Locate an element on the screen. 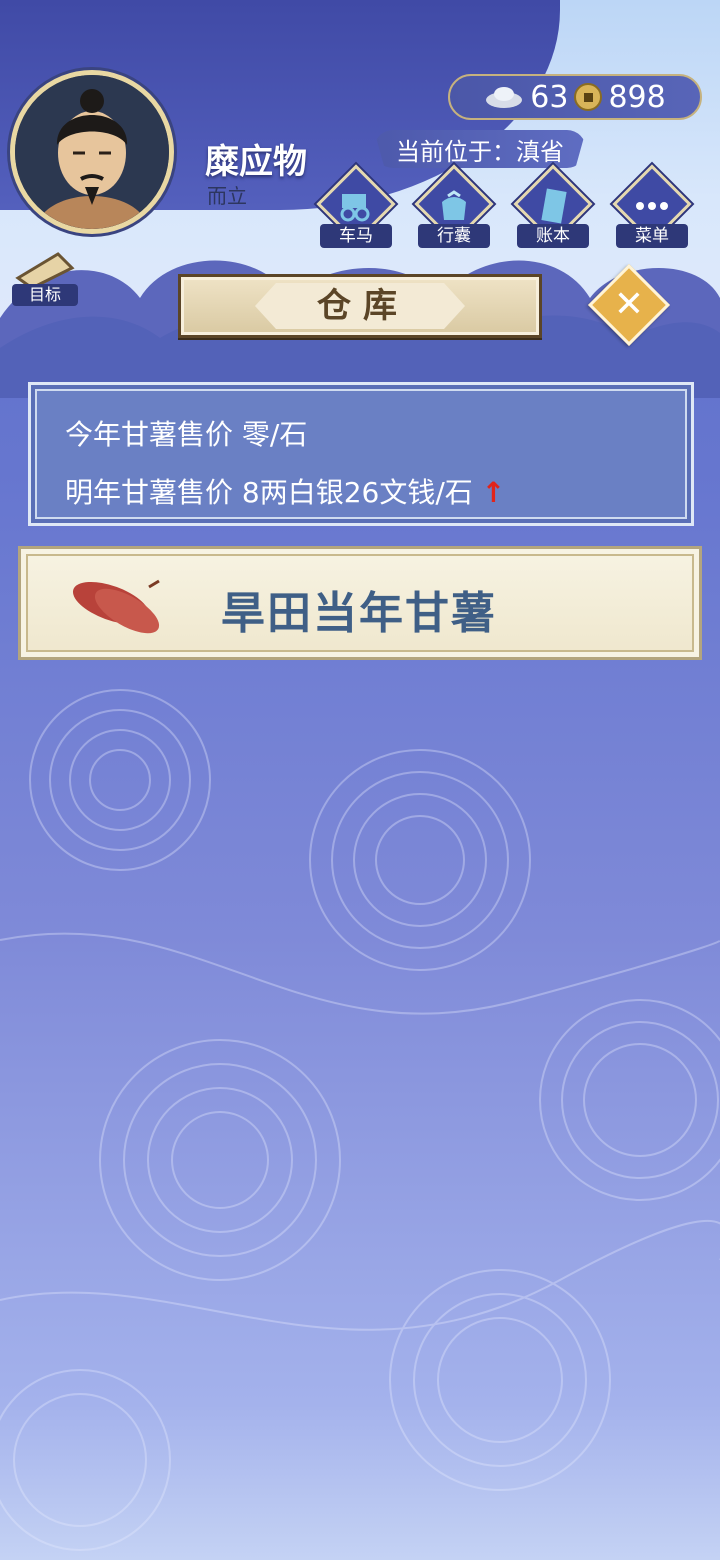 The width and height of the screenshot is (720, 1560). carriage-icon is located at coordinates (356, 206).